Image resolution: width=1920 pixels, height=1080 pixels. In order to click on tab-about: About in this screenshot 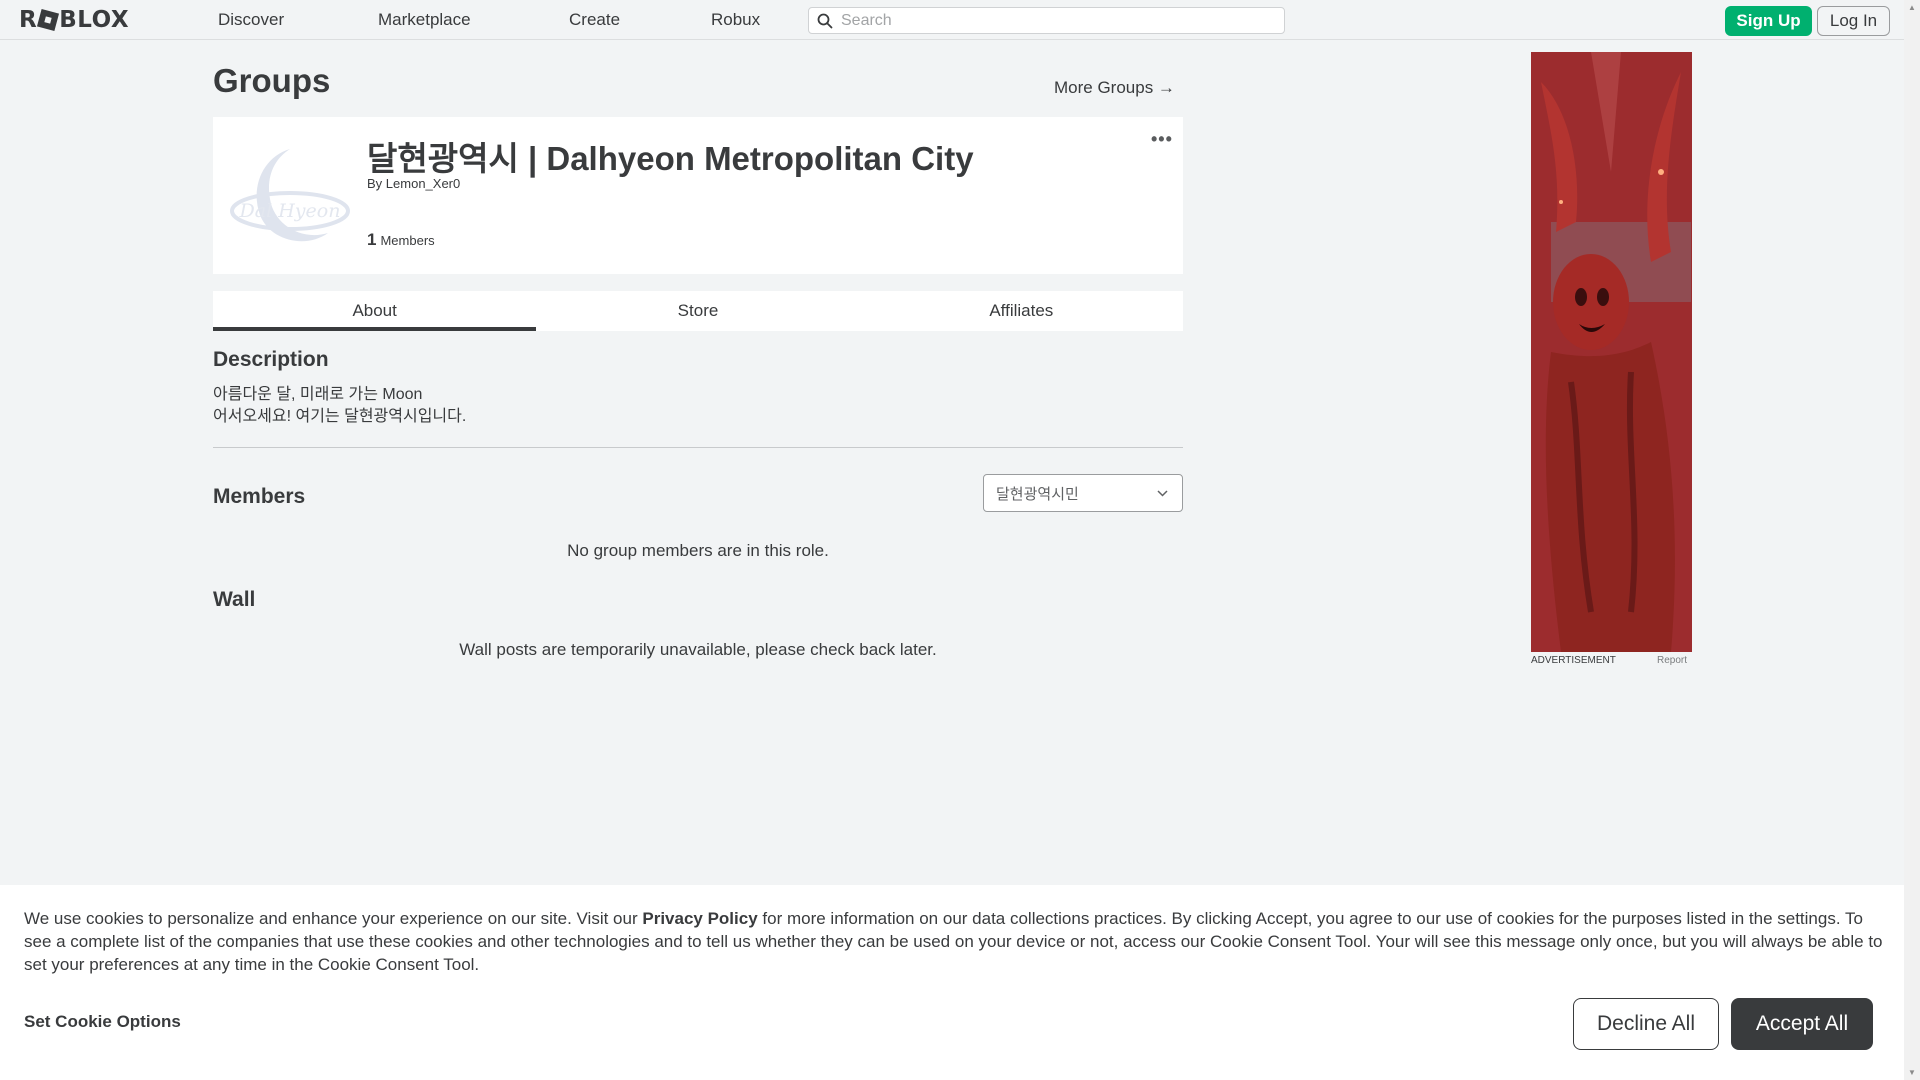, I will do `click(375, 311)`.